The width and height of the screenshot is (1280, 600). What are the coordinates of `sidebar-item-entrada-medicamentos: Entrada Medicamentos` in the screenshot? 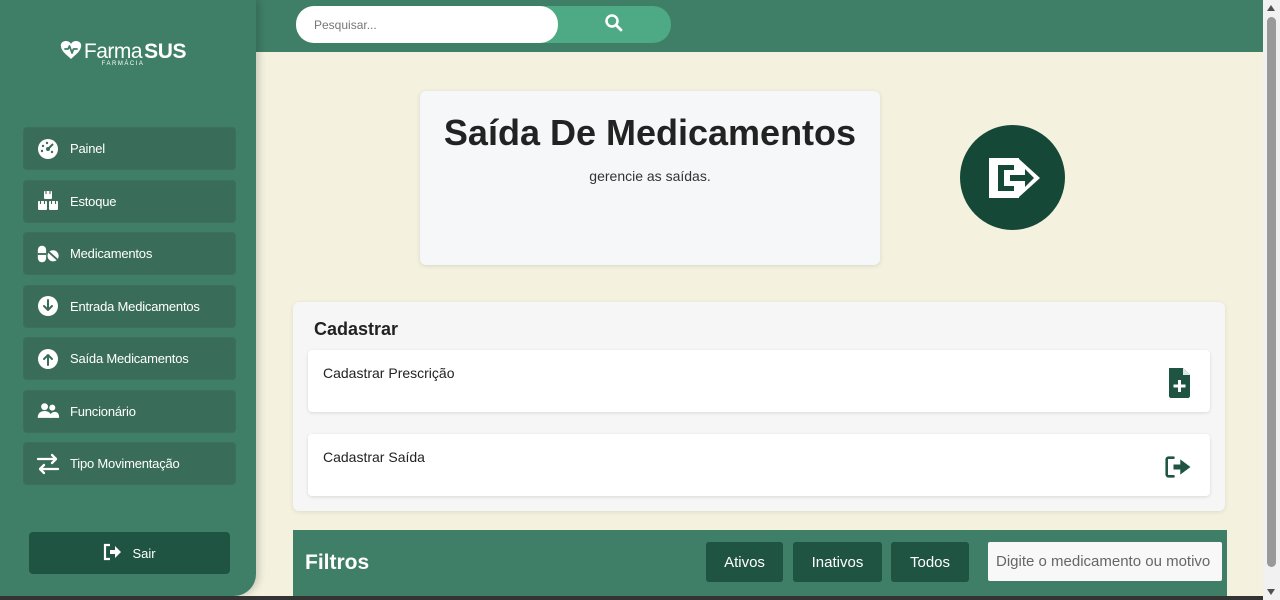 It's located at (129, 306).